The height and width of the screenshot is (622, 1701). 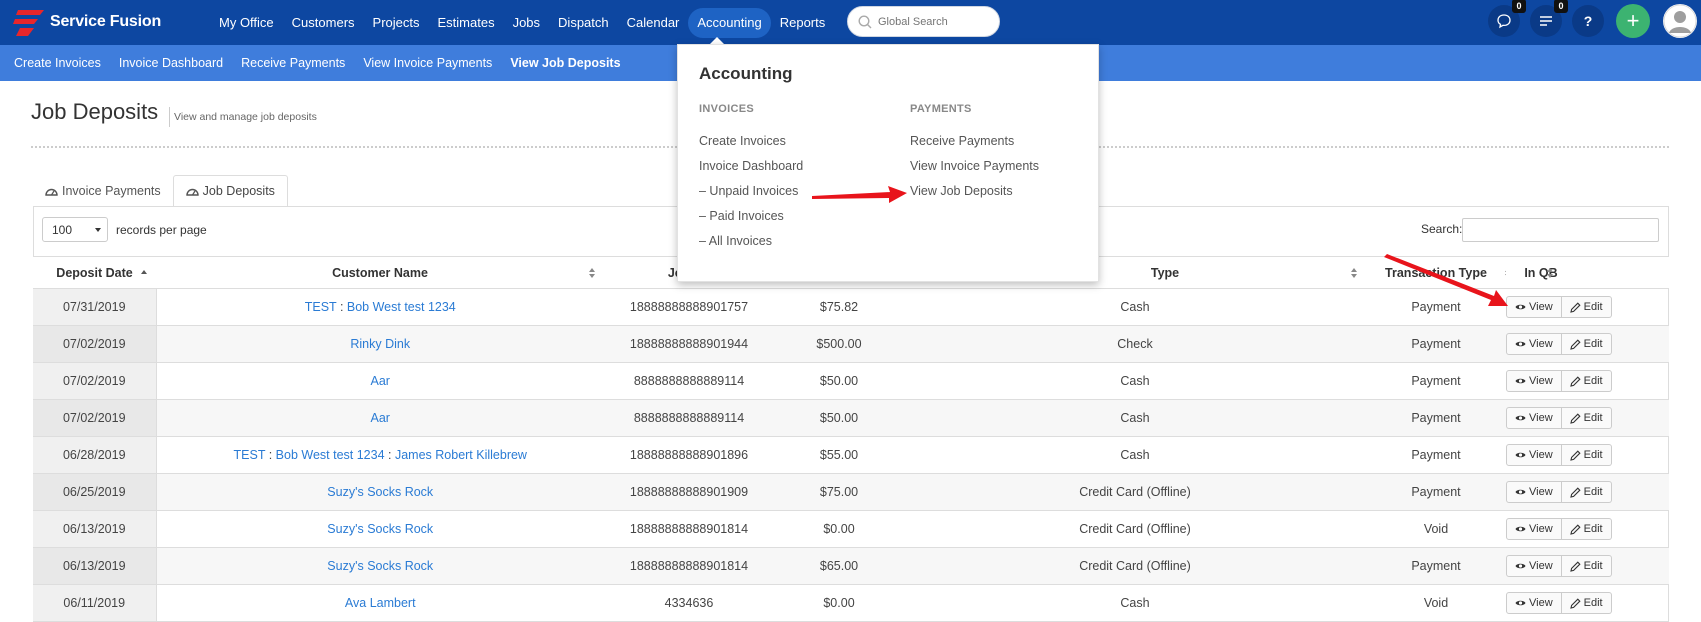 I want to click on table-search-input, so click(x=1560, y=230).